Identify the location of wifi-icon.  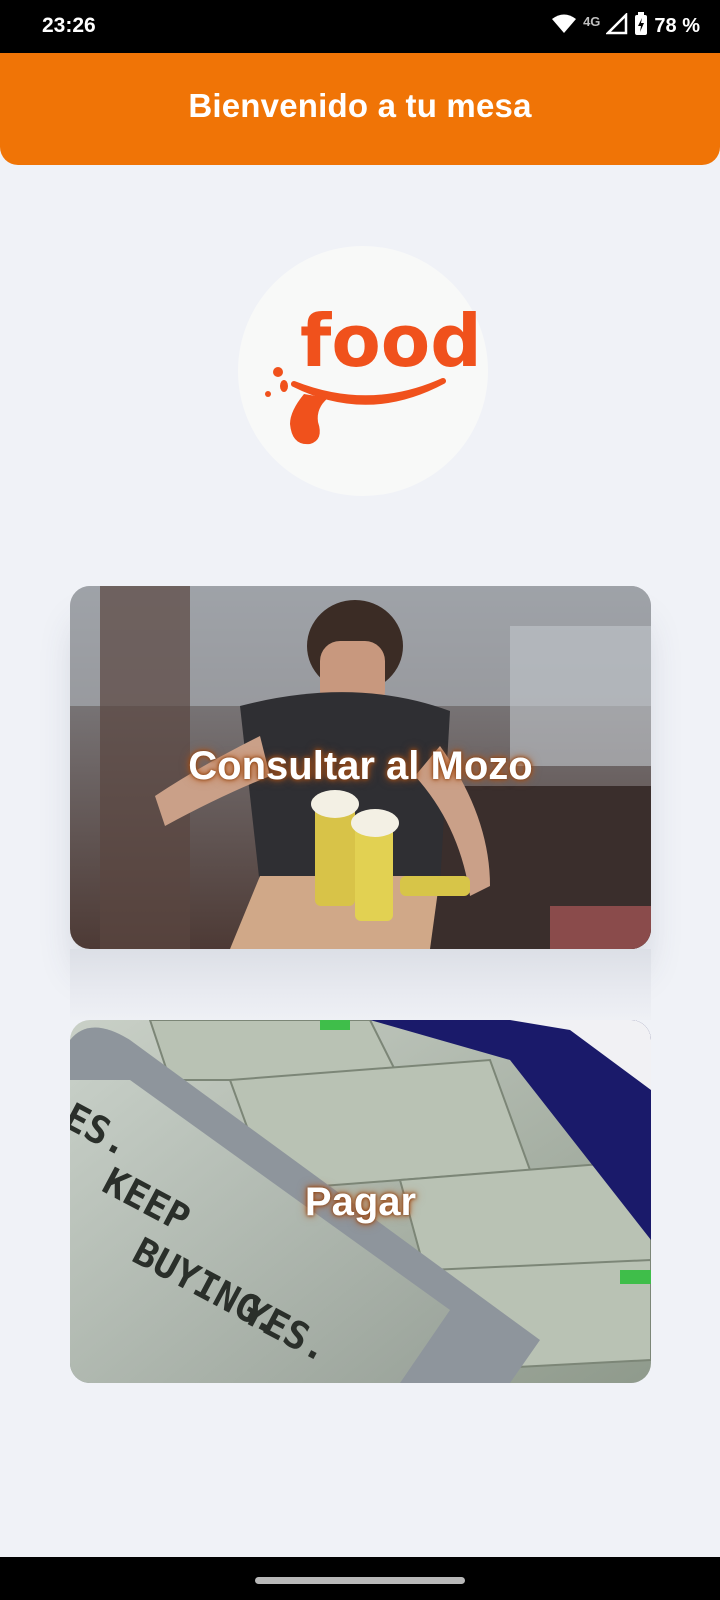
(564, 26).